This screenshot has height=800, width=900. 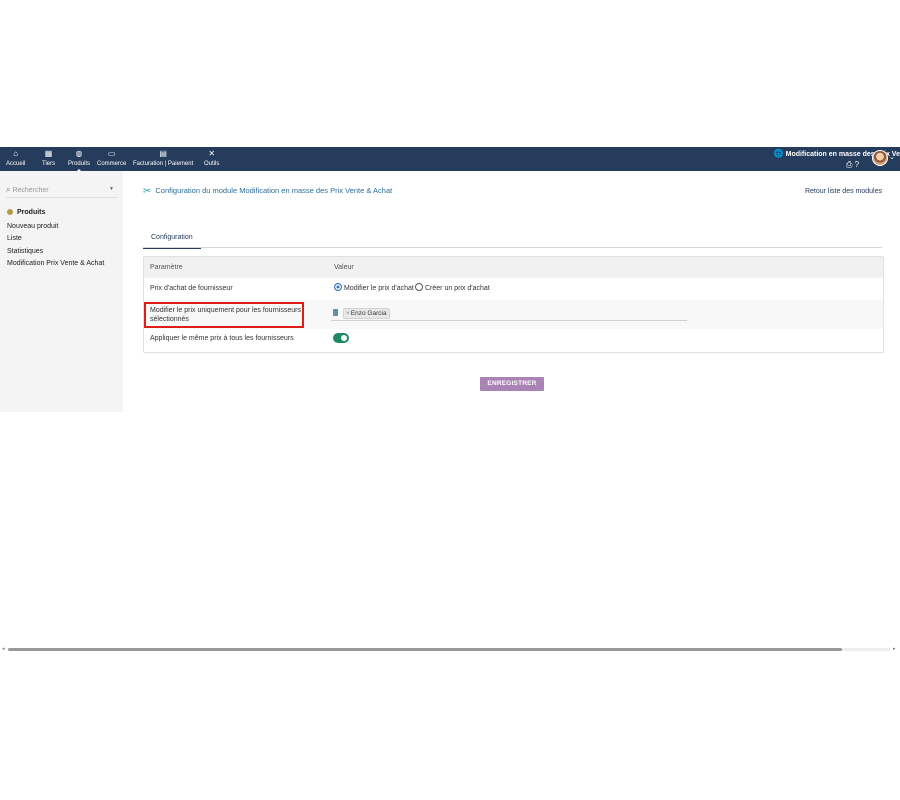 I want to click on nav-label: Commerce, so click(x=112, y=164).